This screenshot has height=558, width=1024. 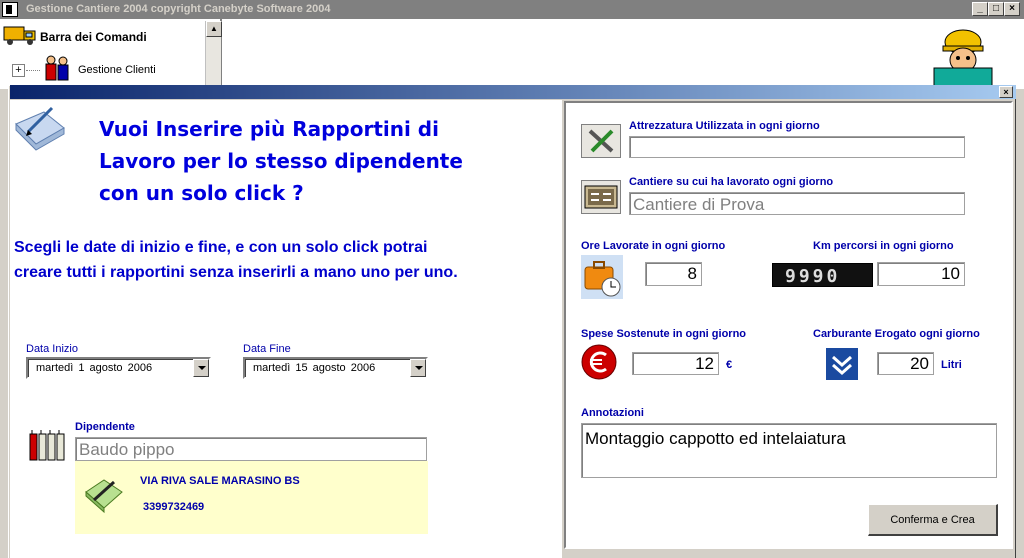 I want to click on employee-label: Dipendente, so click(x=105, y=427).